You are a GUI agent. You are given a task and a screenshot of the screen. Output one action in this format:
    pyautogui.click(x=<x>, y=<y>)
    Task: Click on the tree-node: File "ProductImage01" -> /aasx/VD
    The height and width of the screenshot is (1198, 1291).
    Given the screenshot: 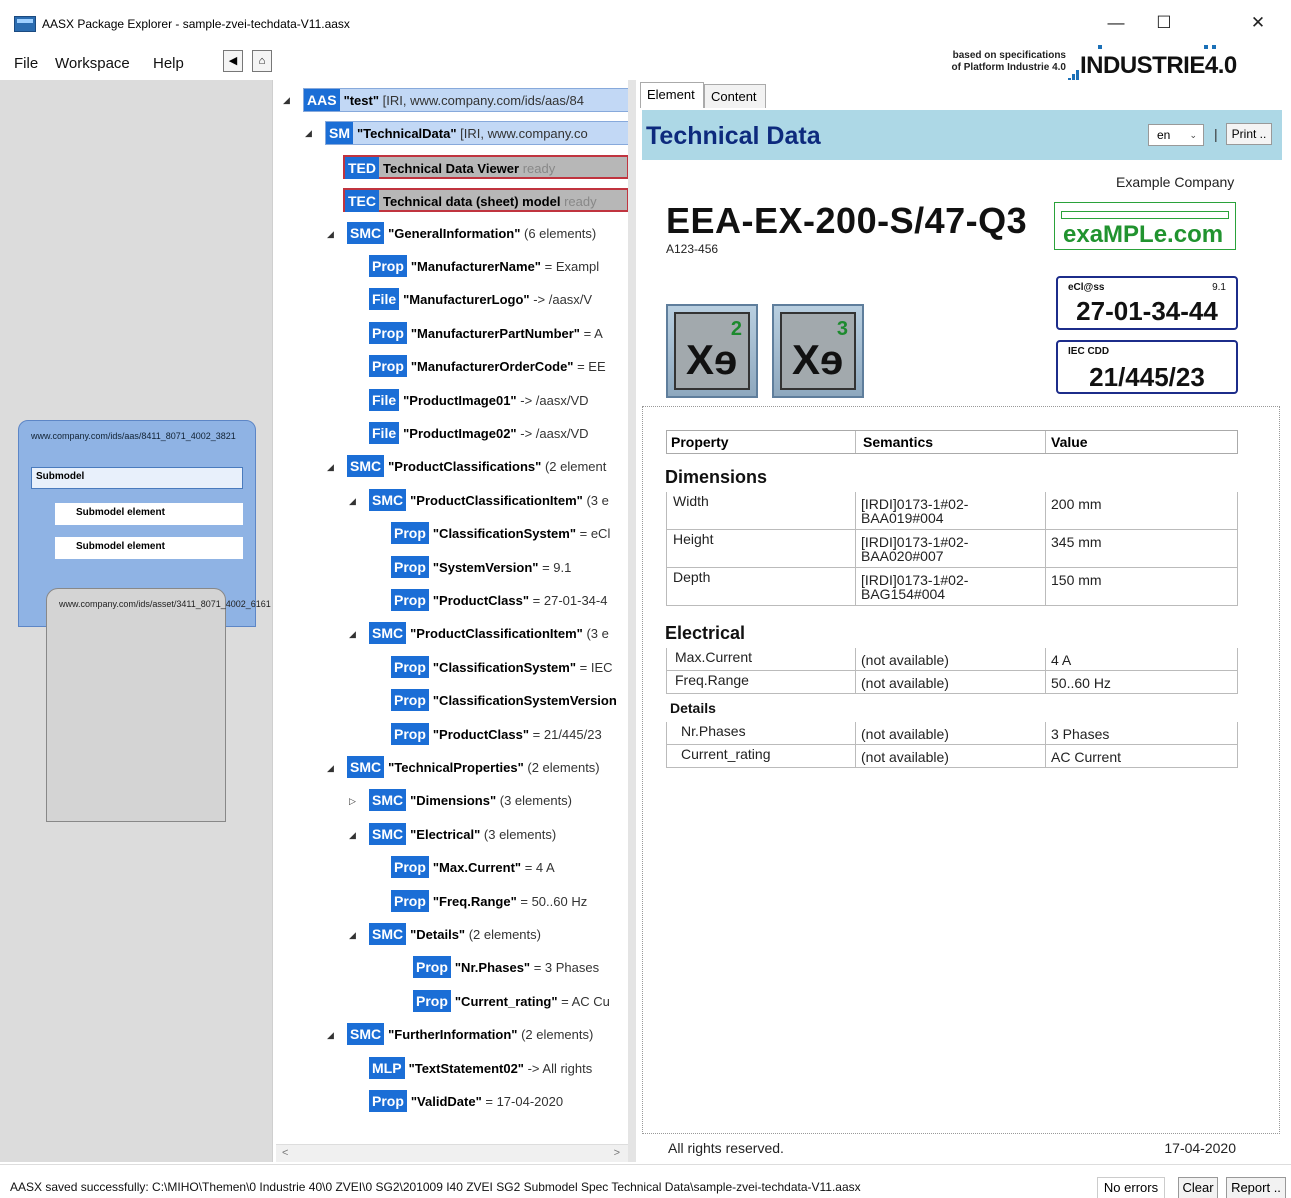 What is the action you would take?
    pyautogui.click(x=498, y=400)
    